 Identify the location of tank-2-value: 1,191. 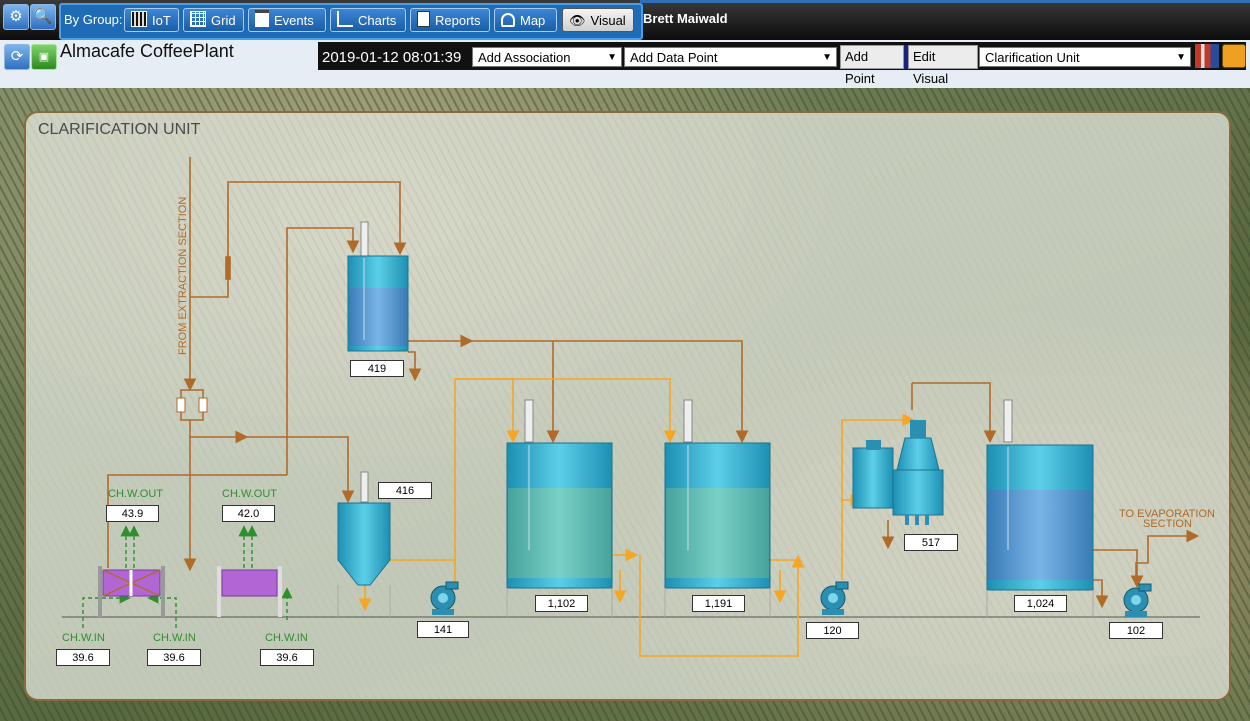
(718, 603).